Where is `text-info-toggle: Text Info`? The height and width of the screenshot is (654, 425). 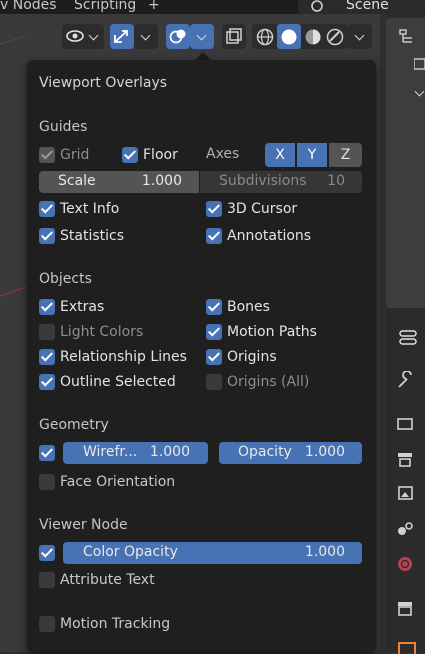
text-info-toggle: Text Info is located at coordinates (79, 209).